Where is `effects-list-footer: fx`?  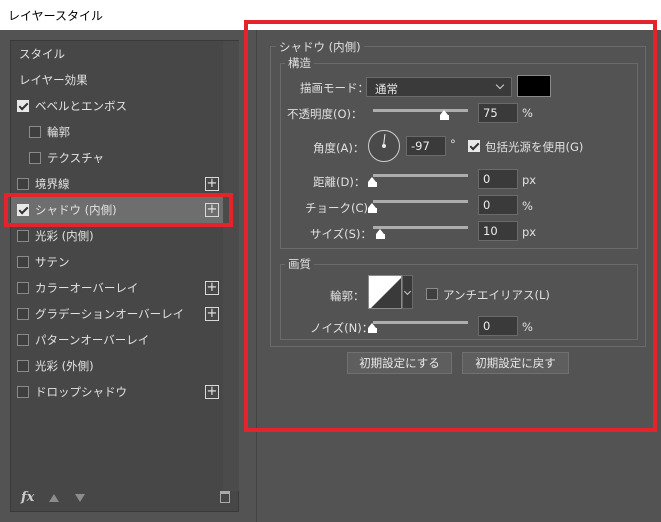
effects-list-footer: fx is located at coordinates (125, 499).